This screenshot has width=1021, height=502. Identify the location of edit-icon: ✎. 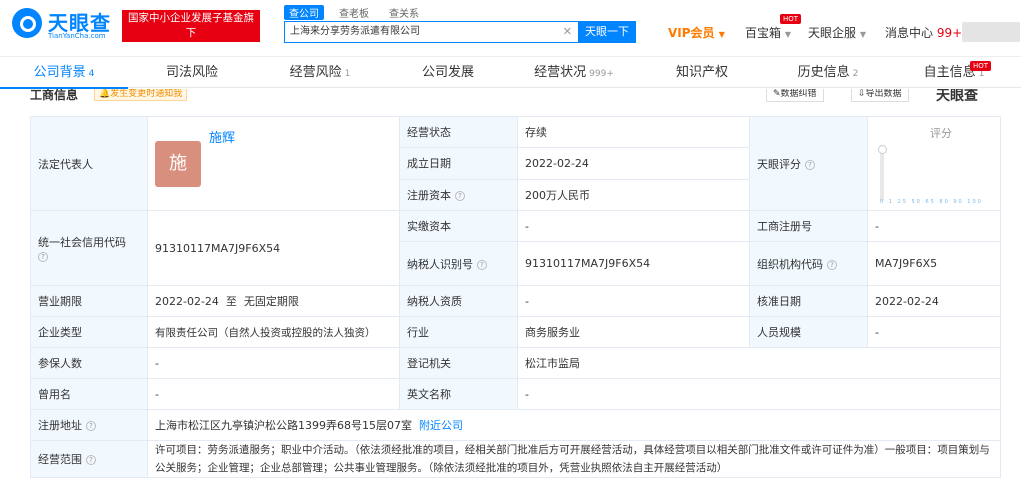
(777, 94).